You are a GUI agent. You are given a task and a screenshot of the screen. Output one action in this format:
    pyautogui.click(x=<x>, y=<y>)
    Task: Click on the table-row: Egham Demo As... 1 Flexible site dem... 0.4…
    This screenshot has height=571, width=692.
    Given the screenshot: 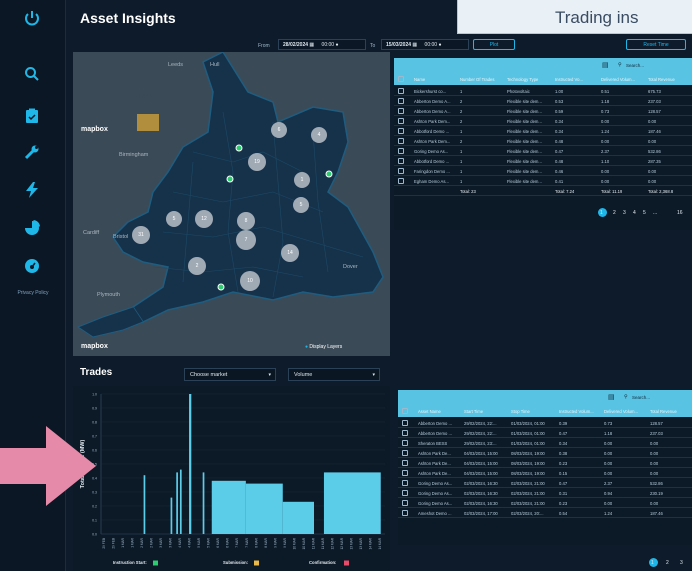 What is the action you would take?
    pyautogui.click(x=543, y=181)
    